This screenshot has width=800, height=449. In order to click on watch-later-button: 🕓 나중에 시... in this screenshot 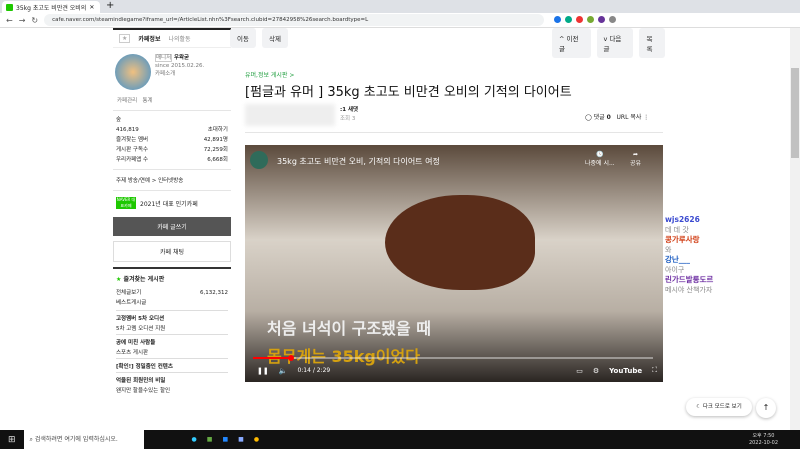, I will do `click(600, 159)`.